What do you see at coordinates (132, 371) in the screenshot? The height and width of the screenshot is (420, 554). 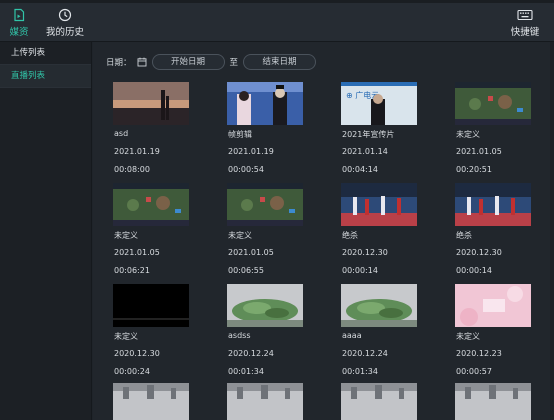 I see `video-duration: 00:00:24` at bounding box center [132, 371].